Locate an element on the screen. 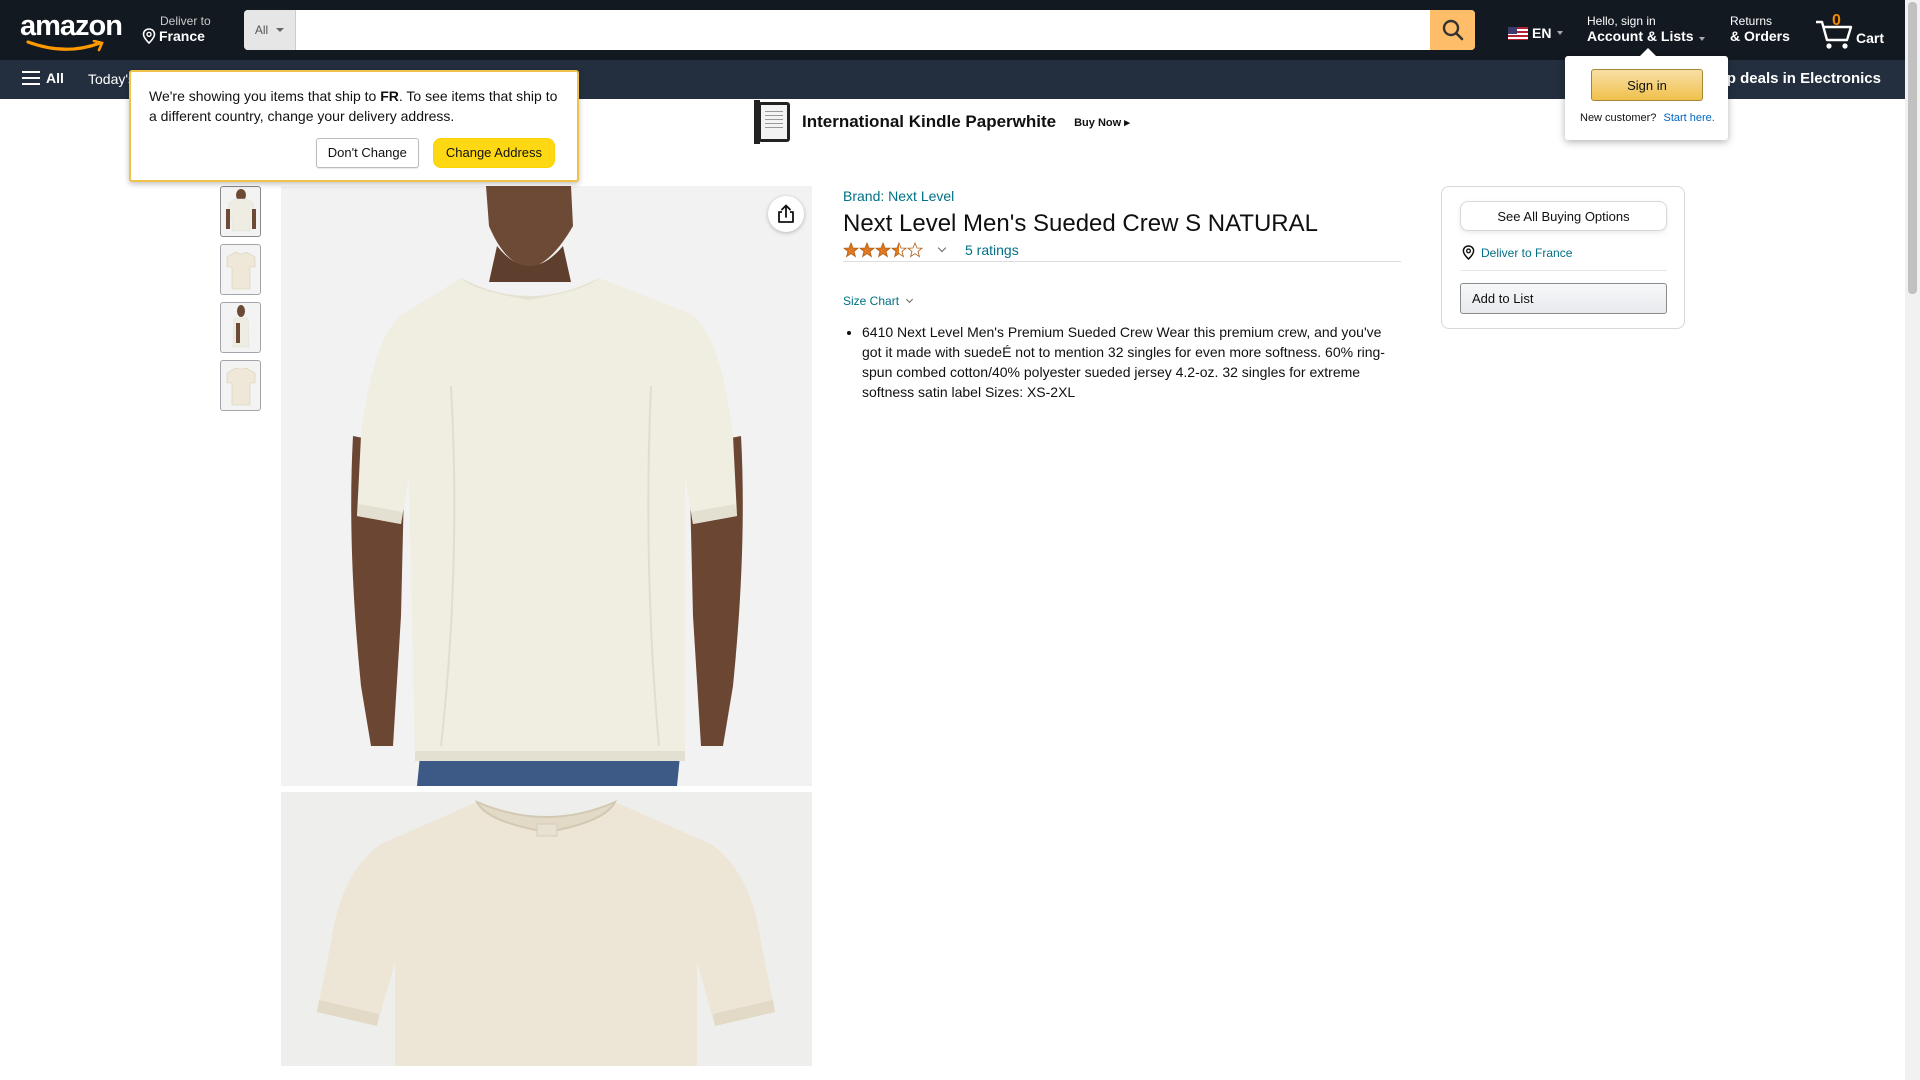 The width and height of the screenshot is (1920, 1080). deliver-label: Deliver to is located at coordinates (185, 21).